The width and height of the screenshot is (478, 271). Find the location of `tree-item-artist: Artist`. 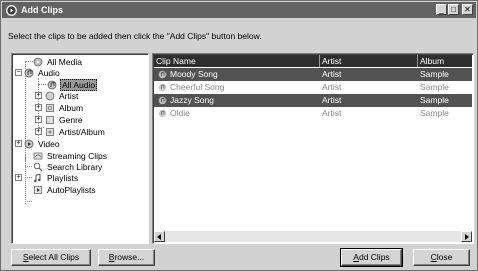

tree-item-artist: Artist is located at coordinates (62, 95).